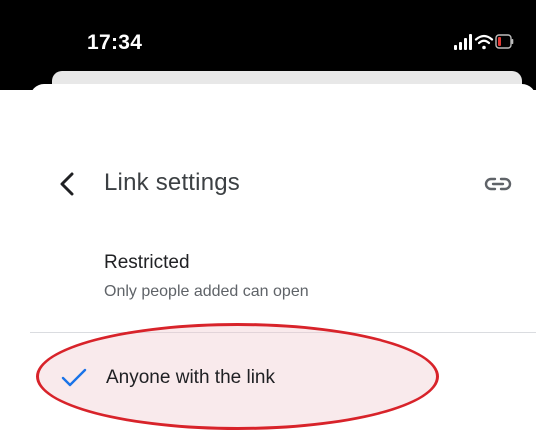  What do you see at coordinates (74, 378) in the screenshot?
I see `checkmark-icon` at bounding box center [74, 378].